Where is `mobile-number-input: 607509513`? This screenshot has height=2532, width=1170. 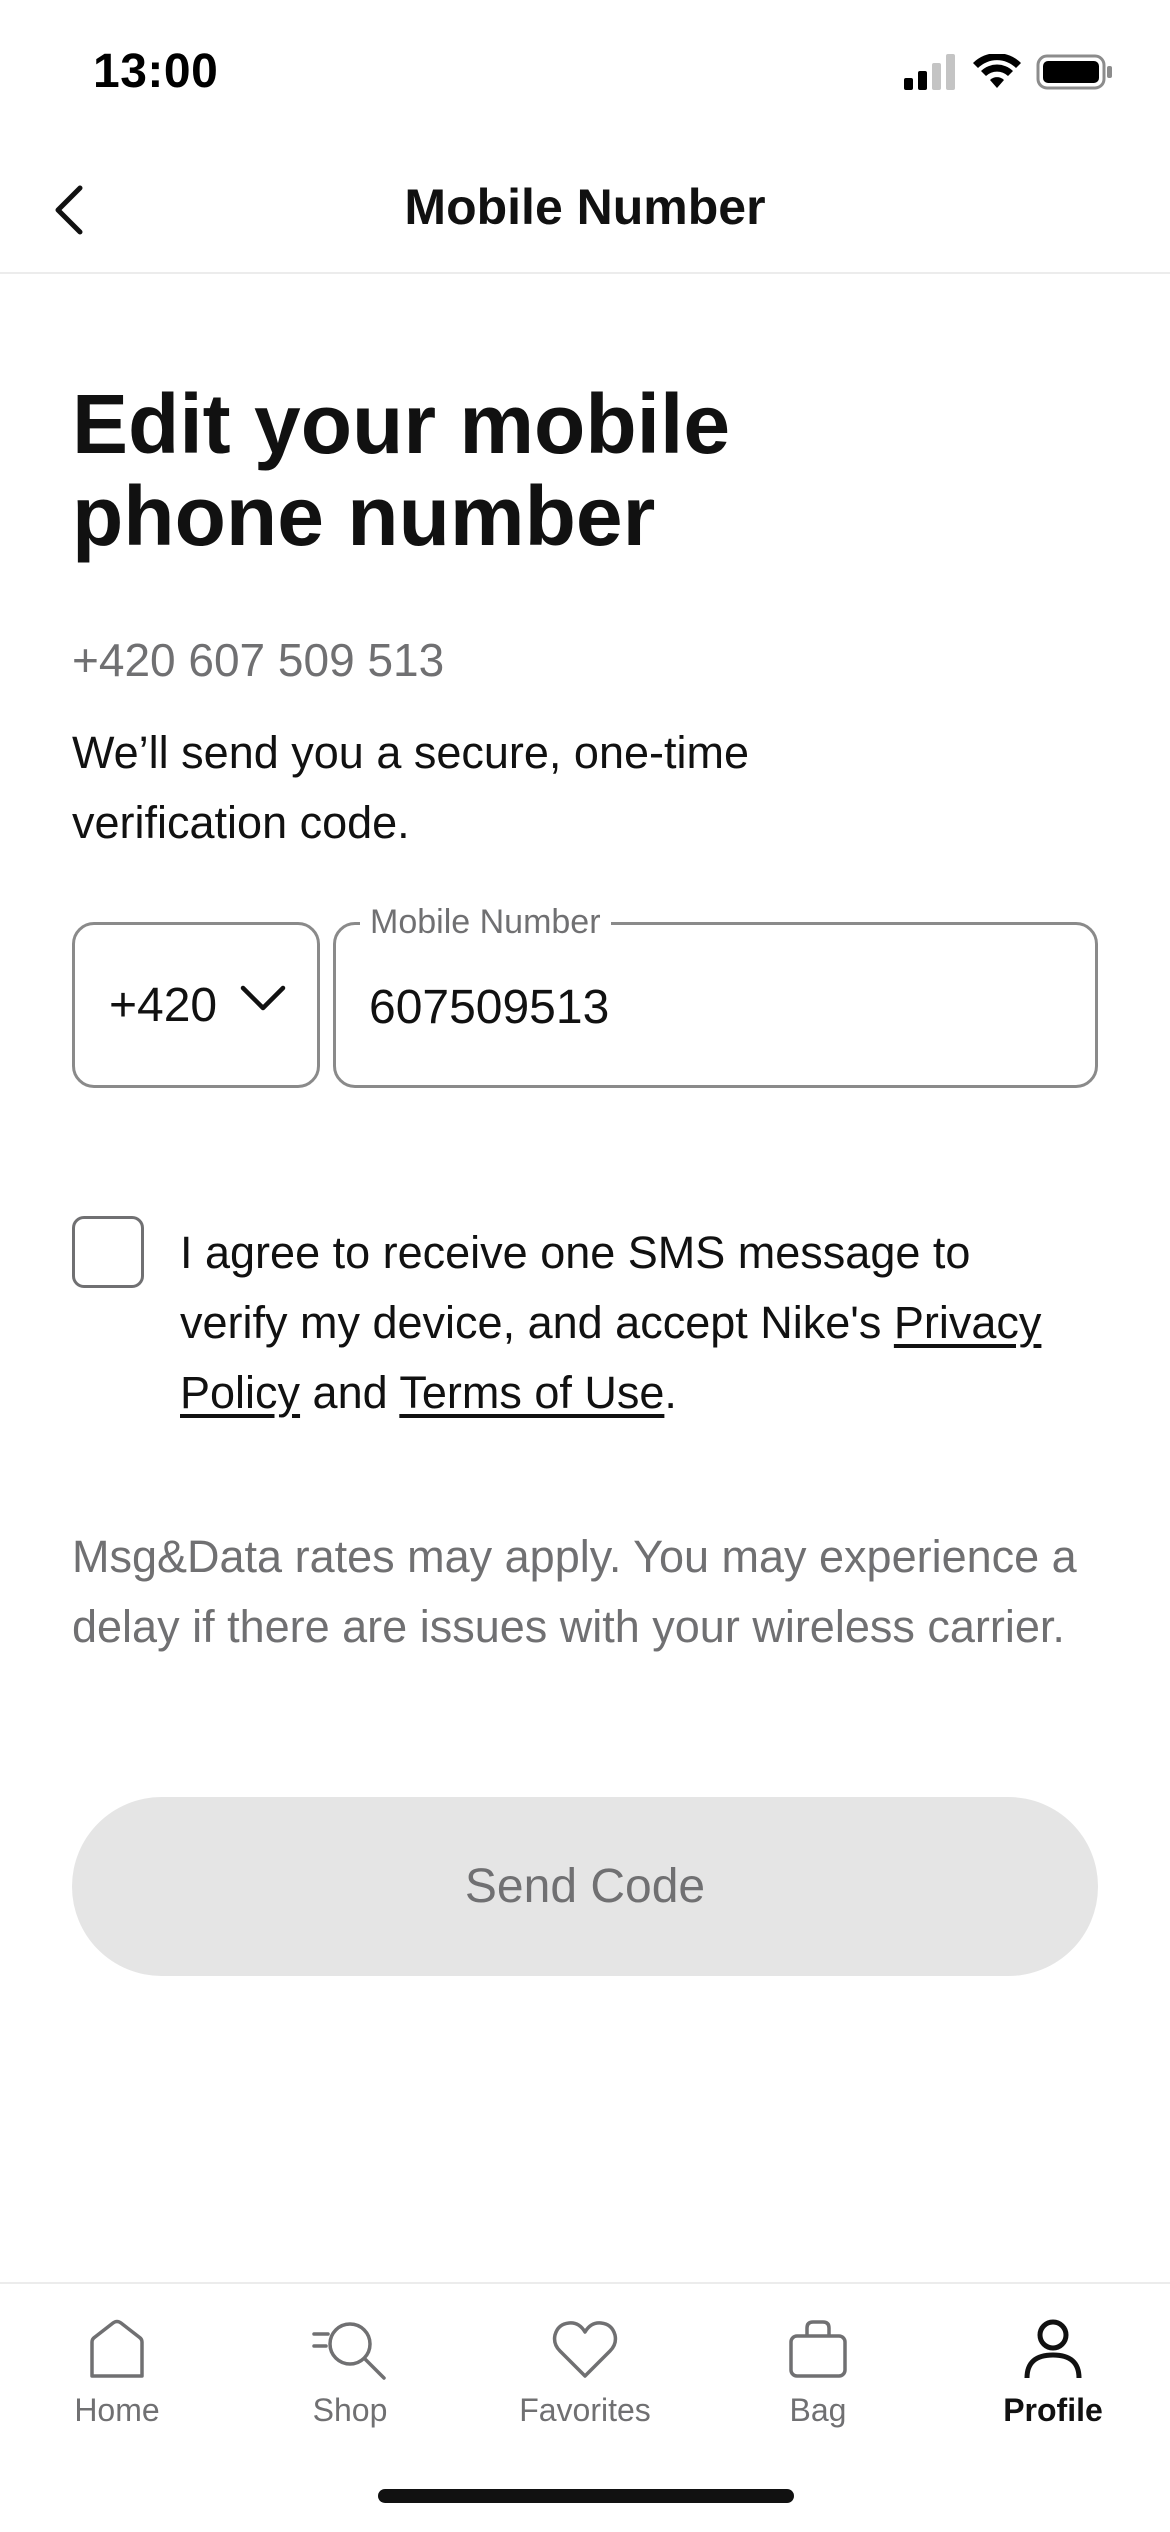
mobile-number-input: 607509513 is located at coordinates (489, 1007).